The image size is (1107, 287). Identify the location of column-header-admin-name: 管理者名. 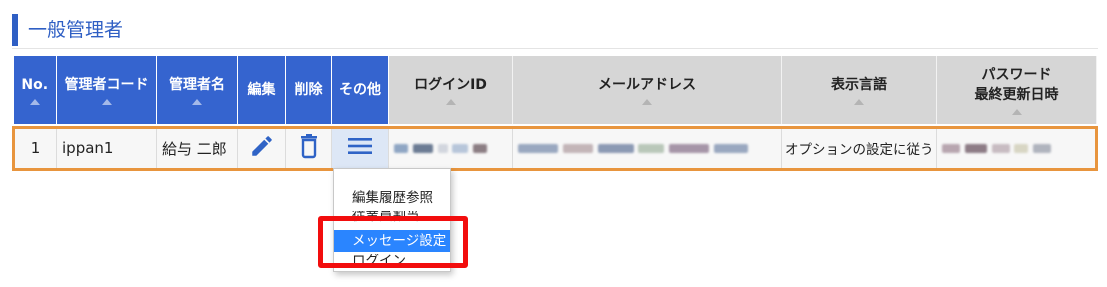
(197, 90).